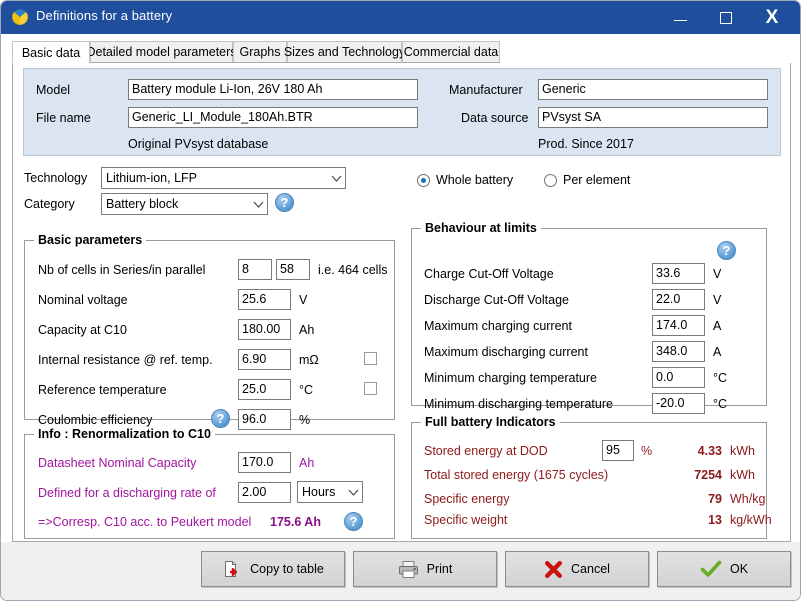 The image size is (801, 601). Describe the element at coordinates (319, 492) in the screenshot. I see `discharging-rate-unit-value: Hours` at that location.